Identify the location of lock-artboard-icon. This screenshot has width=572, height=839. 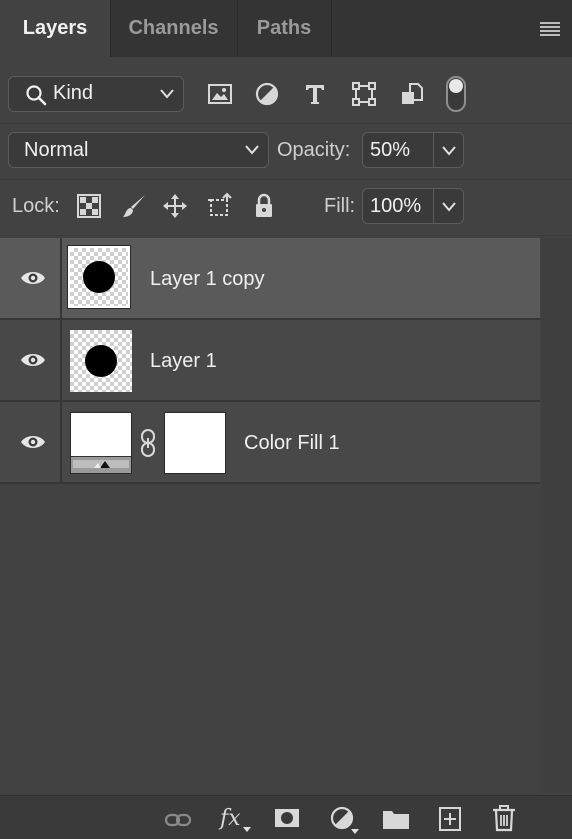
(220, 206).